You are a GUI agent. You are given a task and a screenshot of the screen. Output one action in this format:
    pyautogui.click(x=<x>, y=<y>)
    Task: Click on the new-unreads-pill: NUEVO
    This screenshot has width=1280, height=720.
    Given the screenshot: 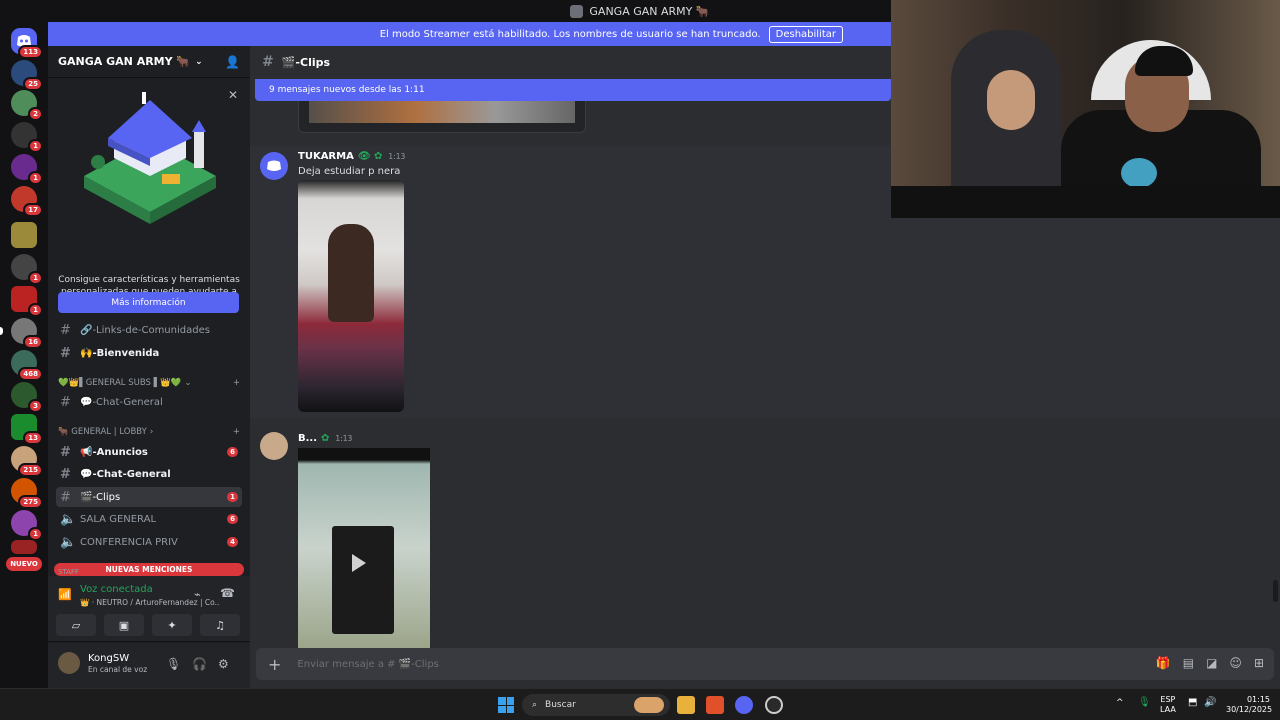 What is the action you would take?
    pyautogui.click(x=24, y=564)
    